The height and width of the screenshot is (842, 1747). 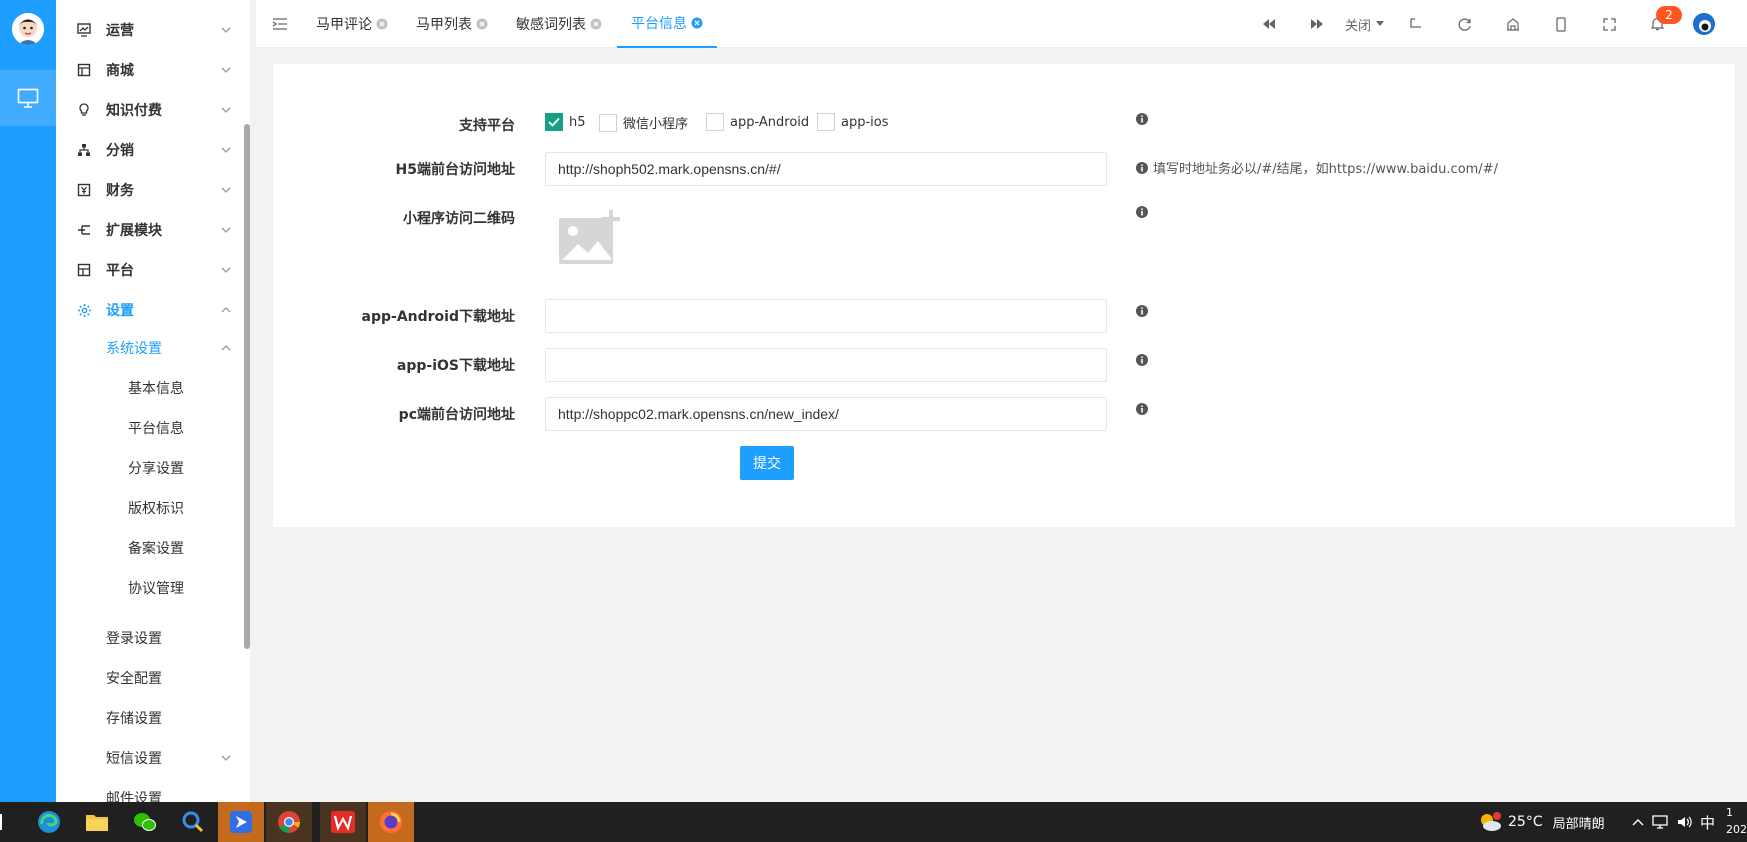 What do you see at coordinates (455, 170) in the screenshot?
I see `h5-url-label: H5端前台访问地址` at bounding box center [455, 170].